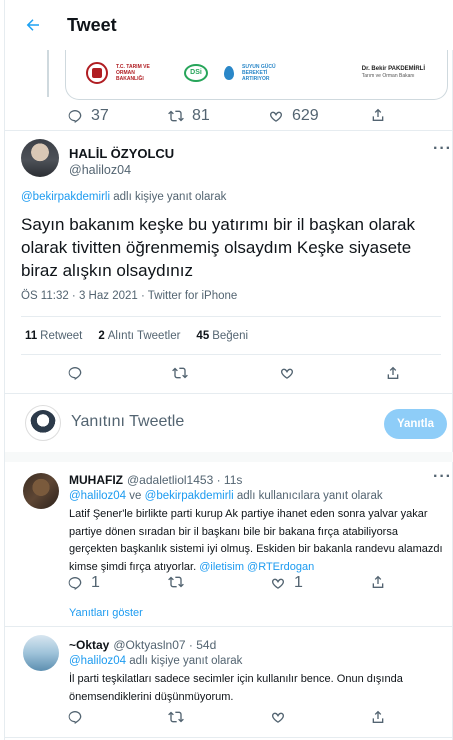 The image size is (453, 740). I want to click on page-header: Tweet, so click(229, 25).